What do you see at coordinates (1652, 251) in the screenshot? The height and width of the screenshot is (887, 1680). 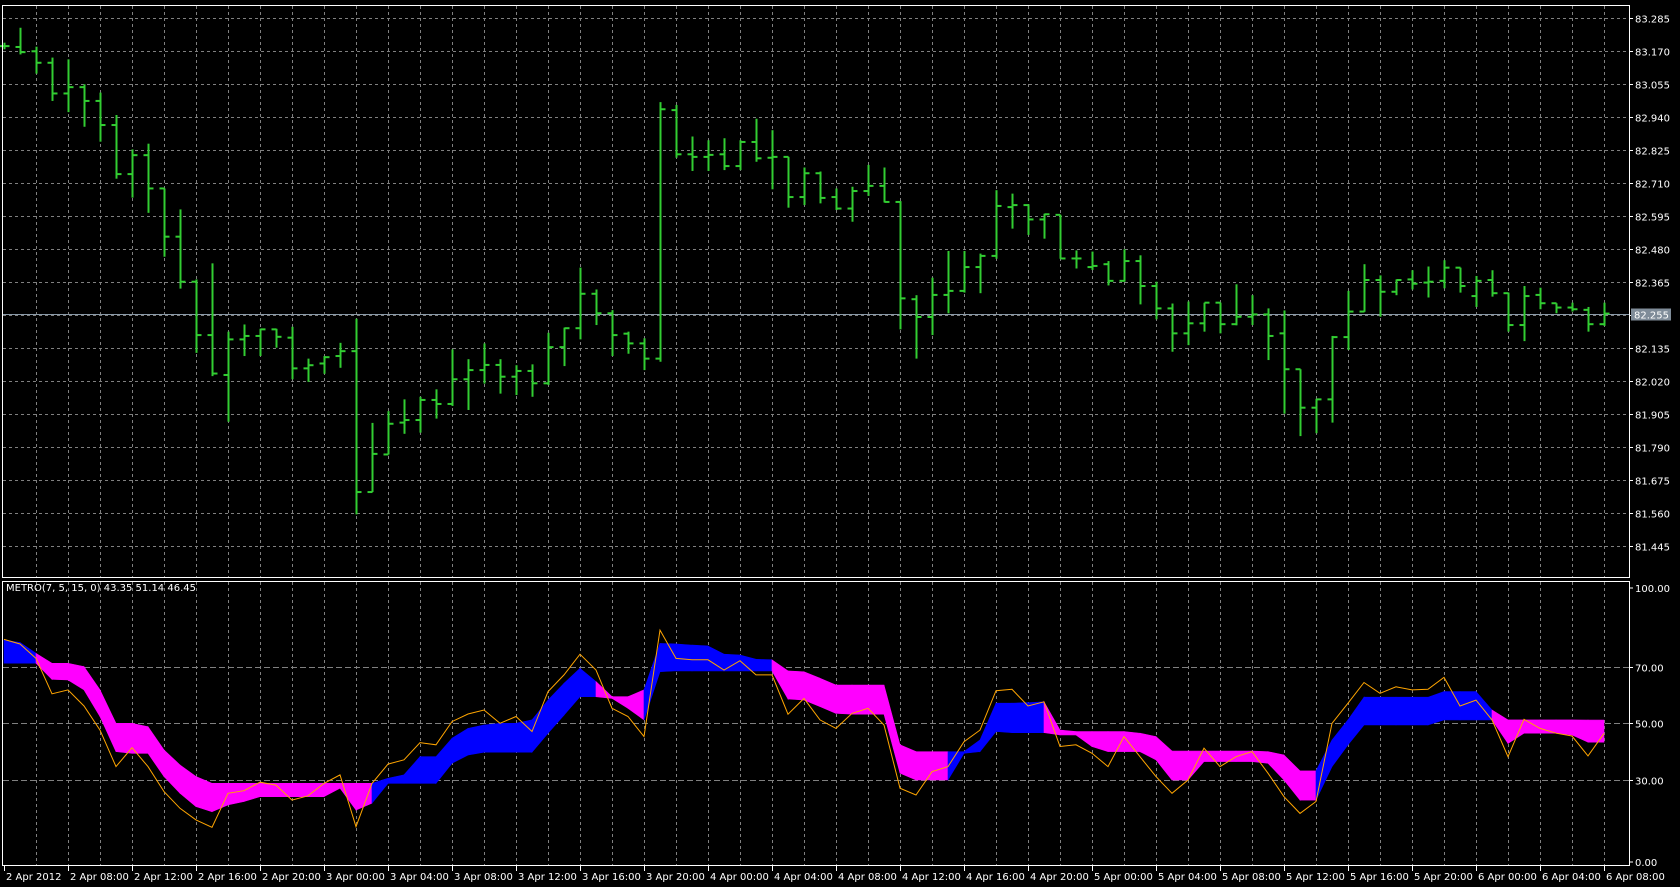 I see `y-tick-label: 82.480` at bounding box center [1652, 251].